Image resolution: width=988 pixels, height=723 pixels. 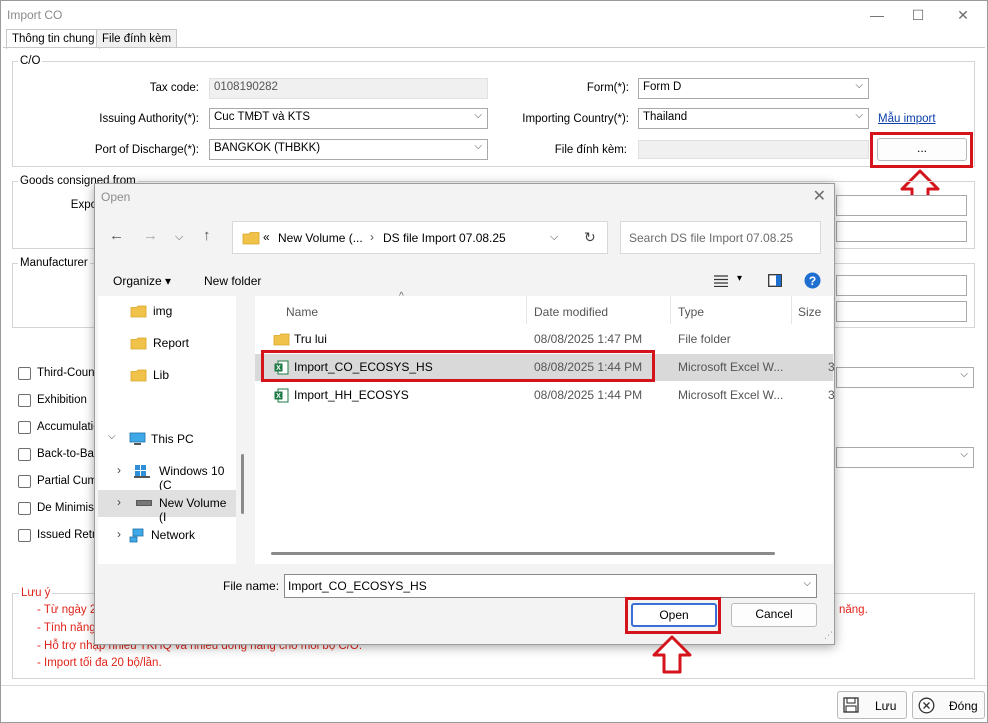 What do you see at coordinates (24, 508) in the screenshot?
I see `checkbox-de-minimis` at bounding box center [24, 508].